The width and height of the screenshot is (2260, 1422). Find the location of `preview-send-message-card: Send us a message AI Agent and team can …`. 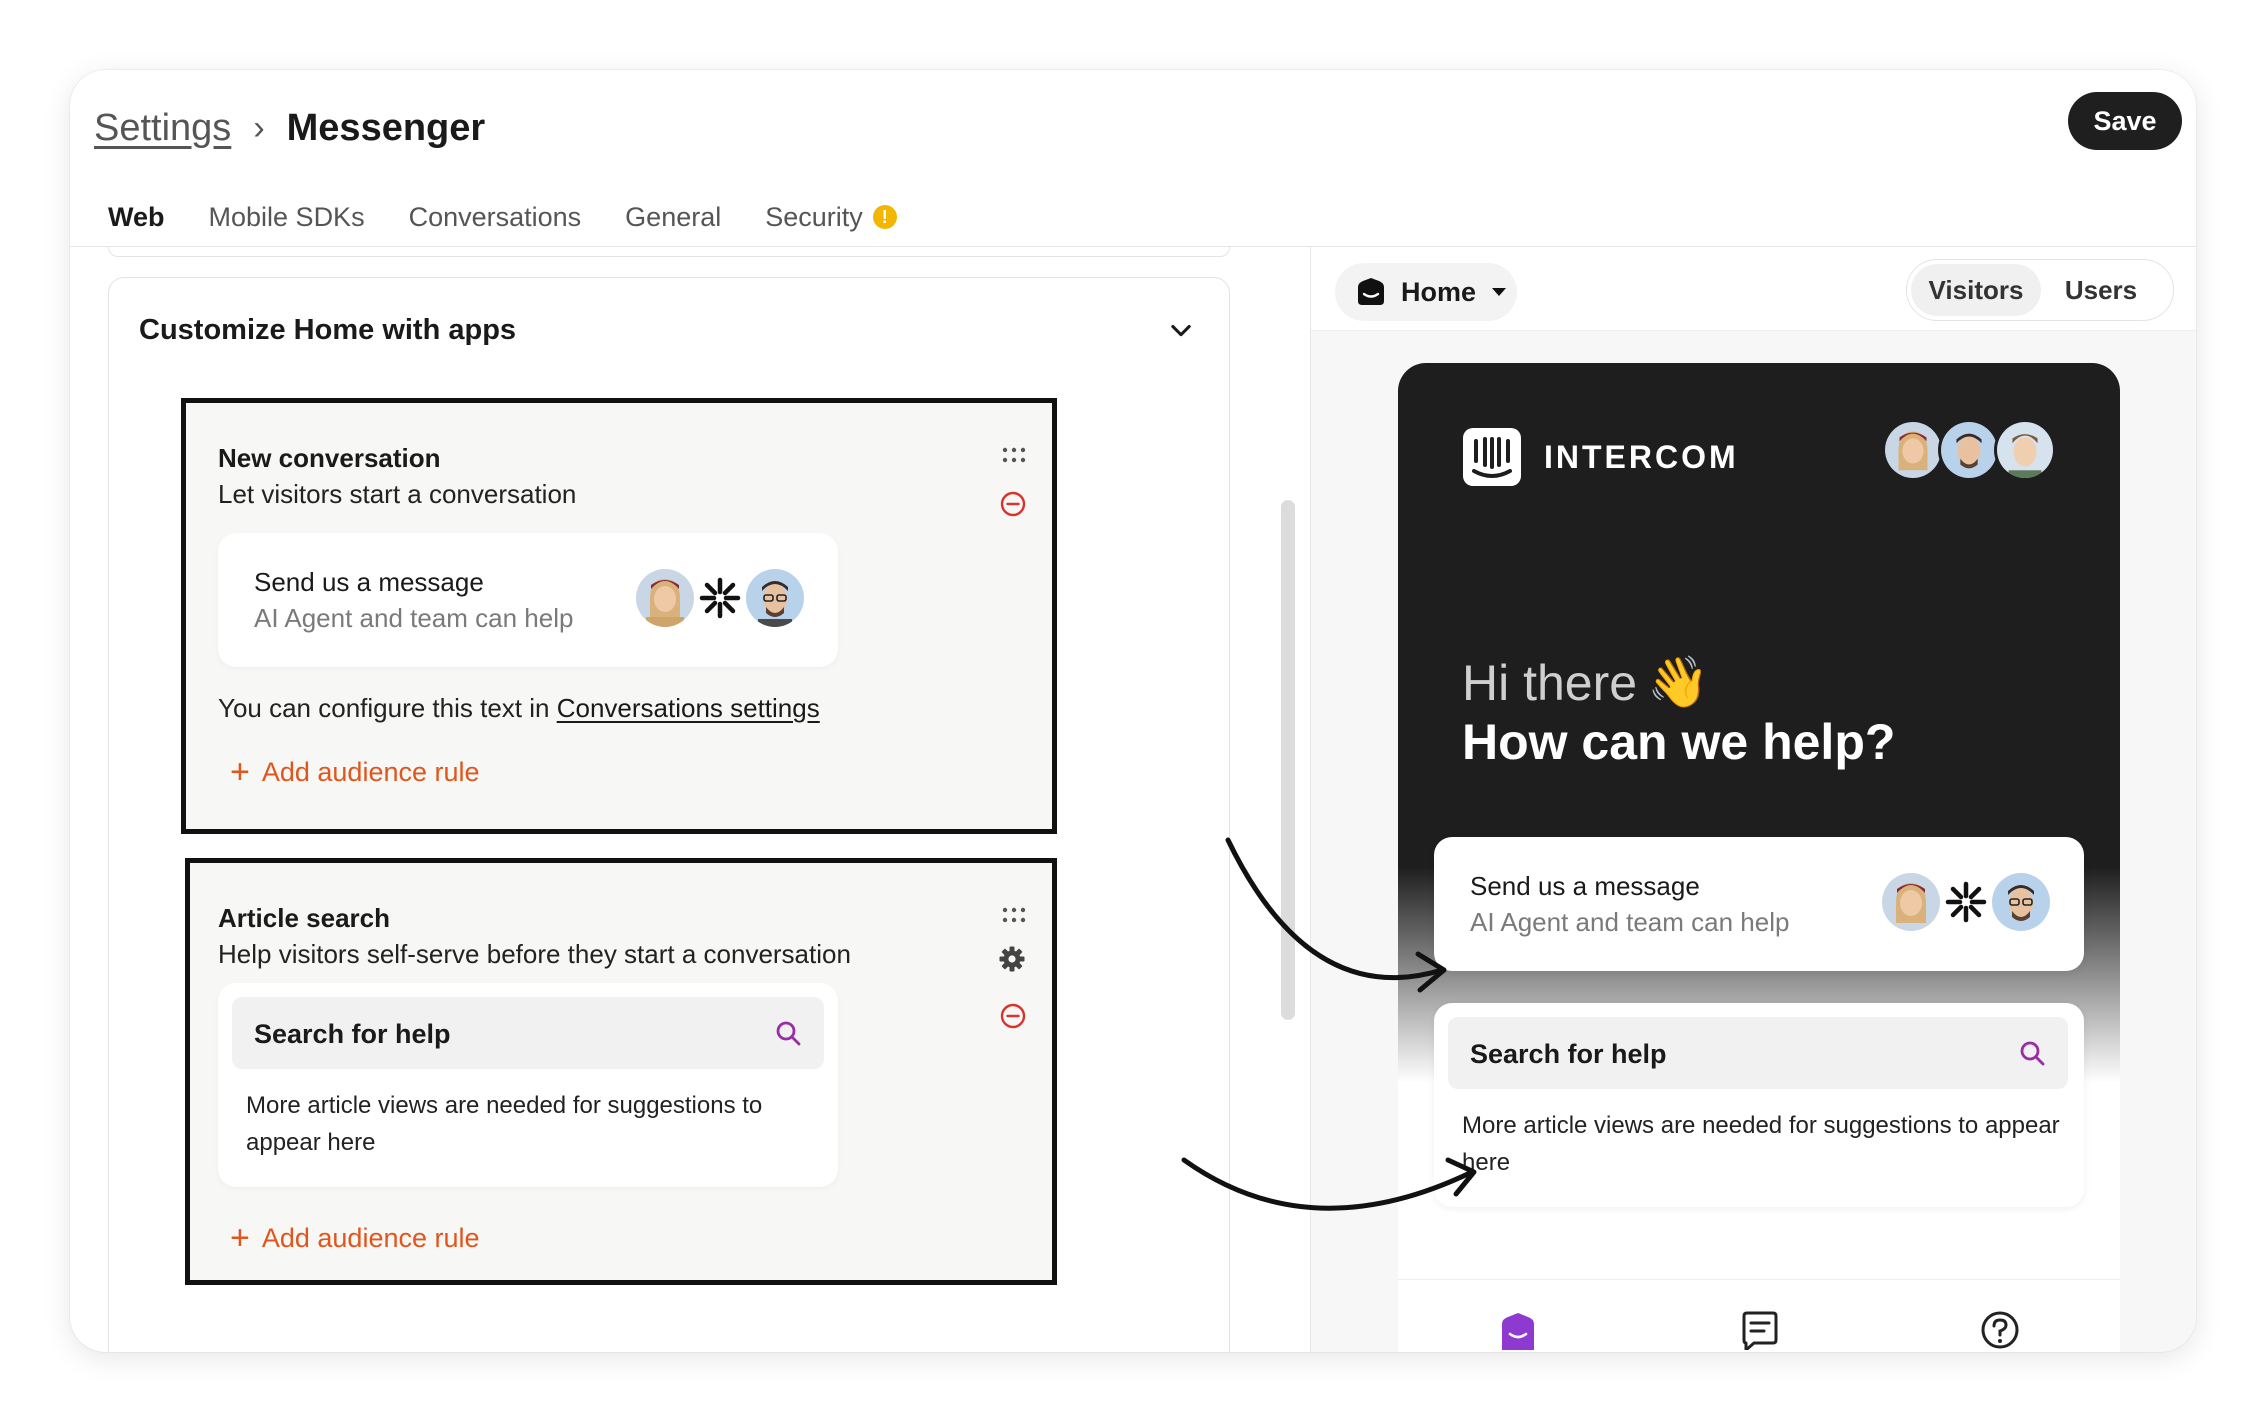

preview-send-message-card: Send us a message AI Agent and team can … is located at coordinates (1759, 904).